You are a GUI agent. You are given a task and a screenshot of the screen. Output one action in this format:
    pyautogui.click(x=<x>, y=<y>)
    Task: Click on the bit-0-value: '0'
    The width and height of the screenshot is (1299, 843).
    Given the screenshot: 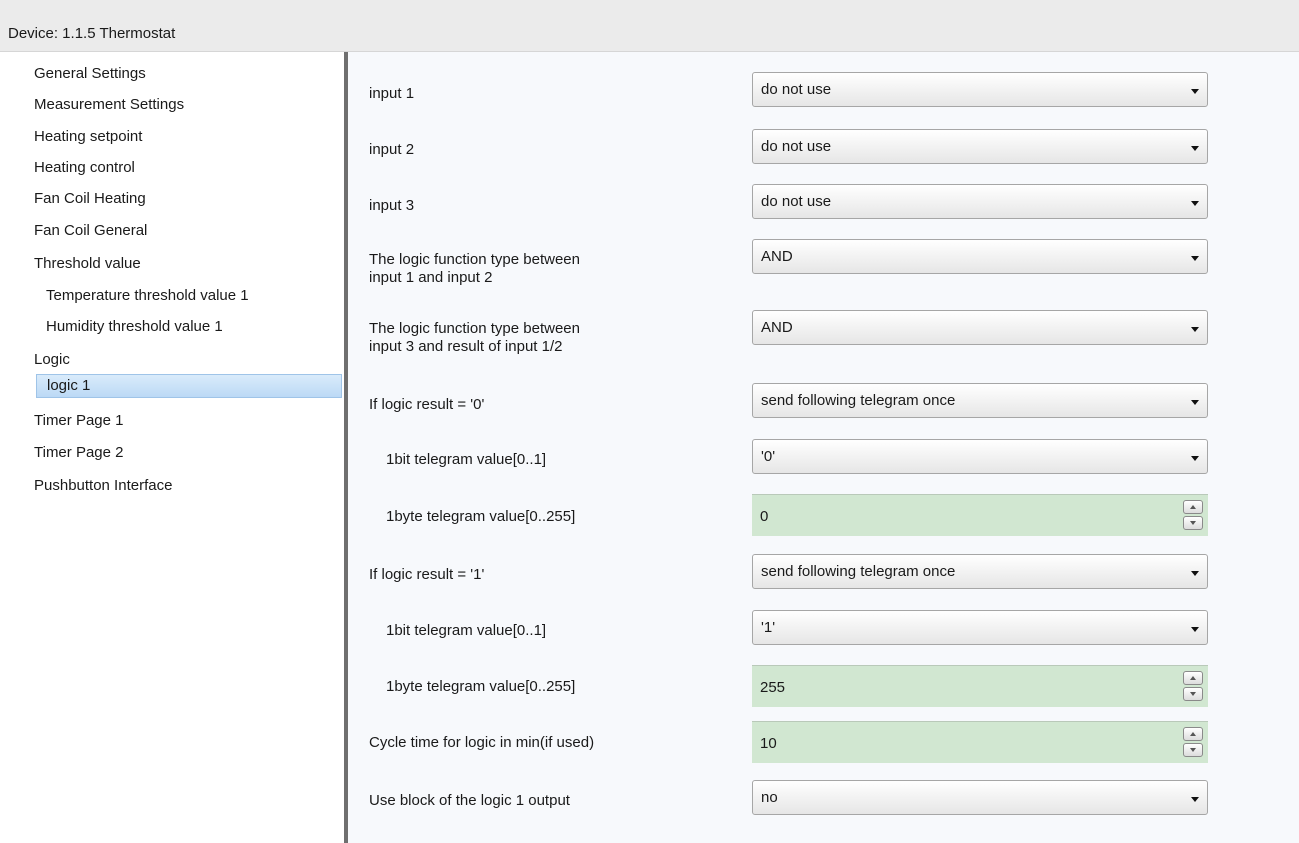 What is the action you would take?
    pyautogui.click(x=768, y=456)
    